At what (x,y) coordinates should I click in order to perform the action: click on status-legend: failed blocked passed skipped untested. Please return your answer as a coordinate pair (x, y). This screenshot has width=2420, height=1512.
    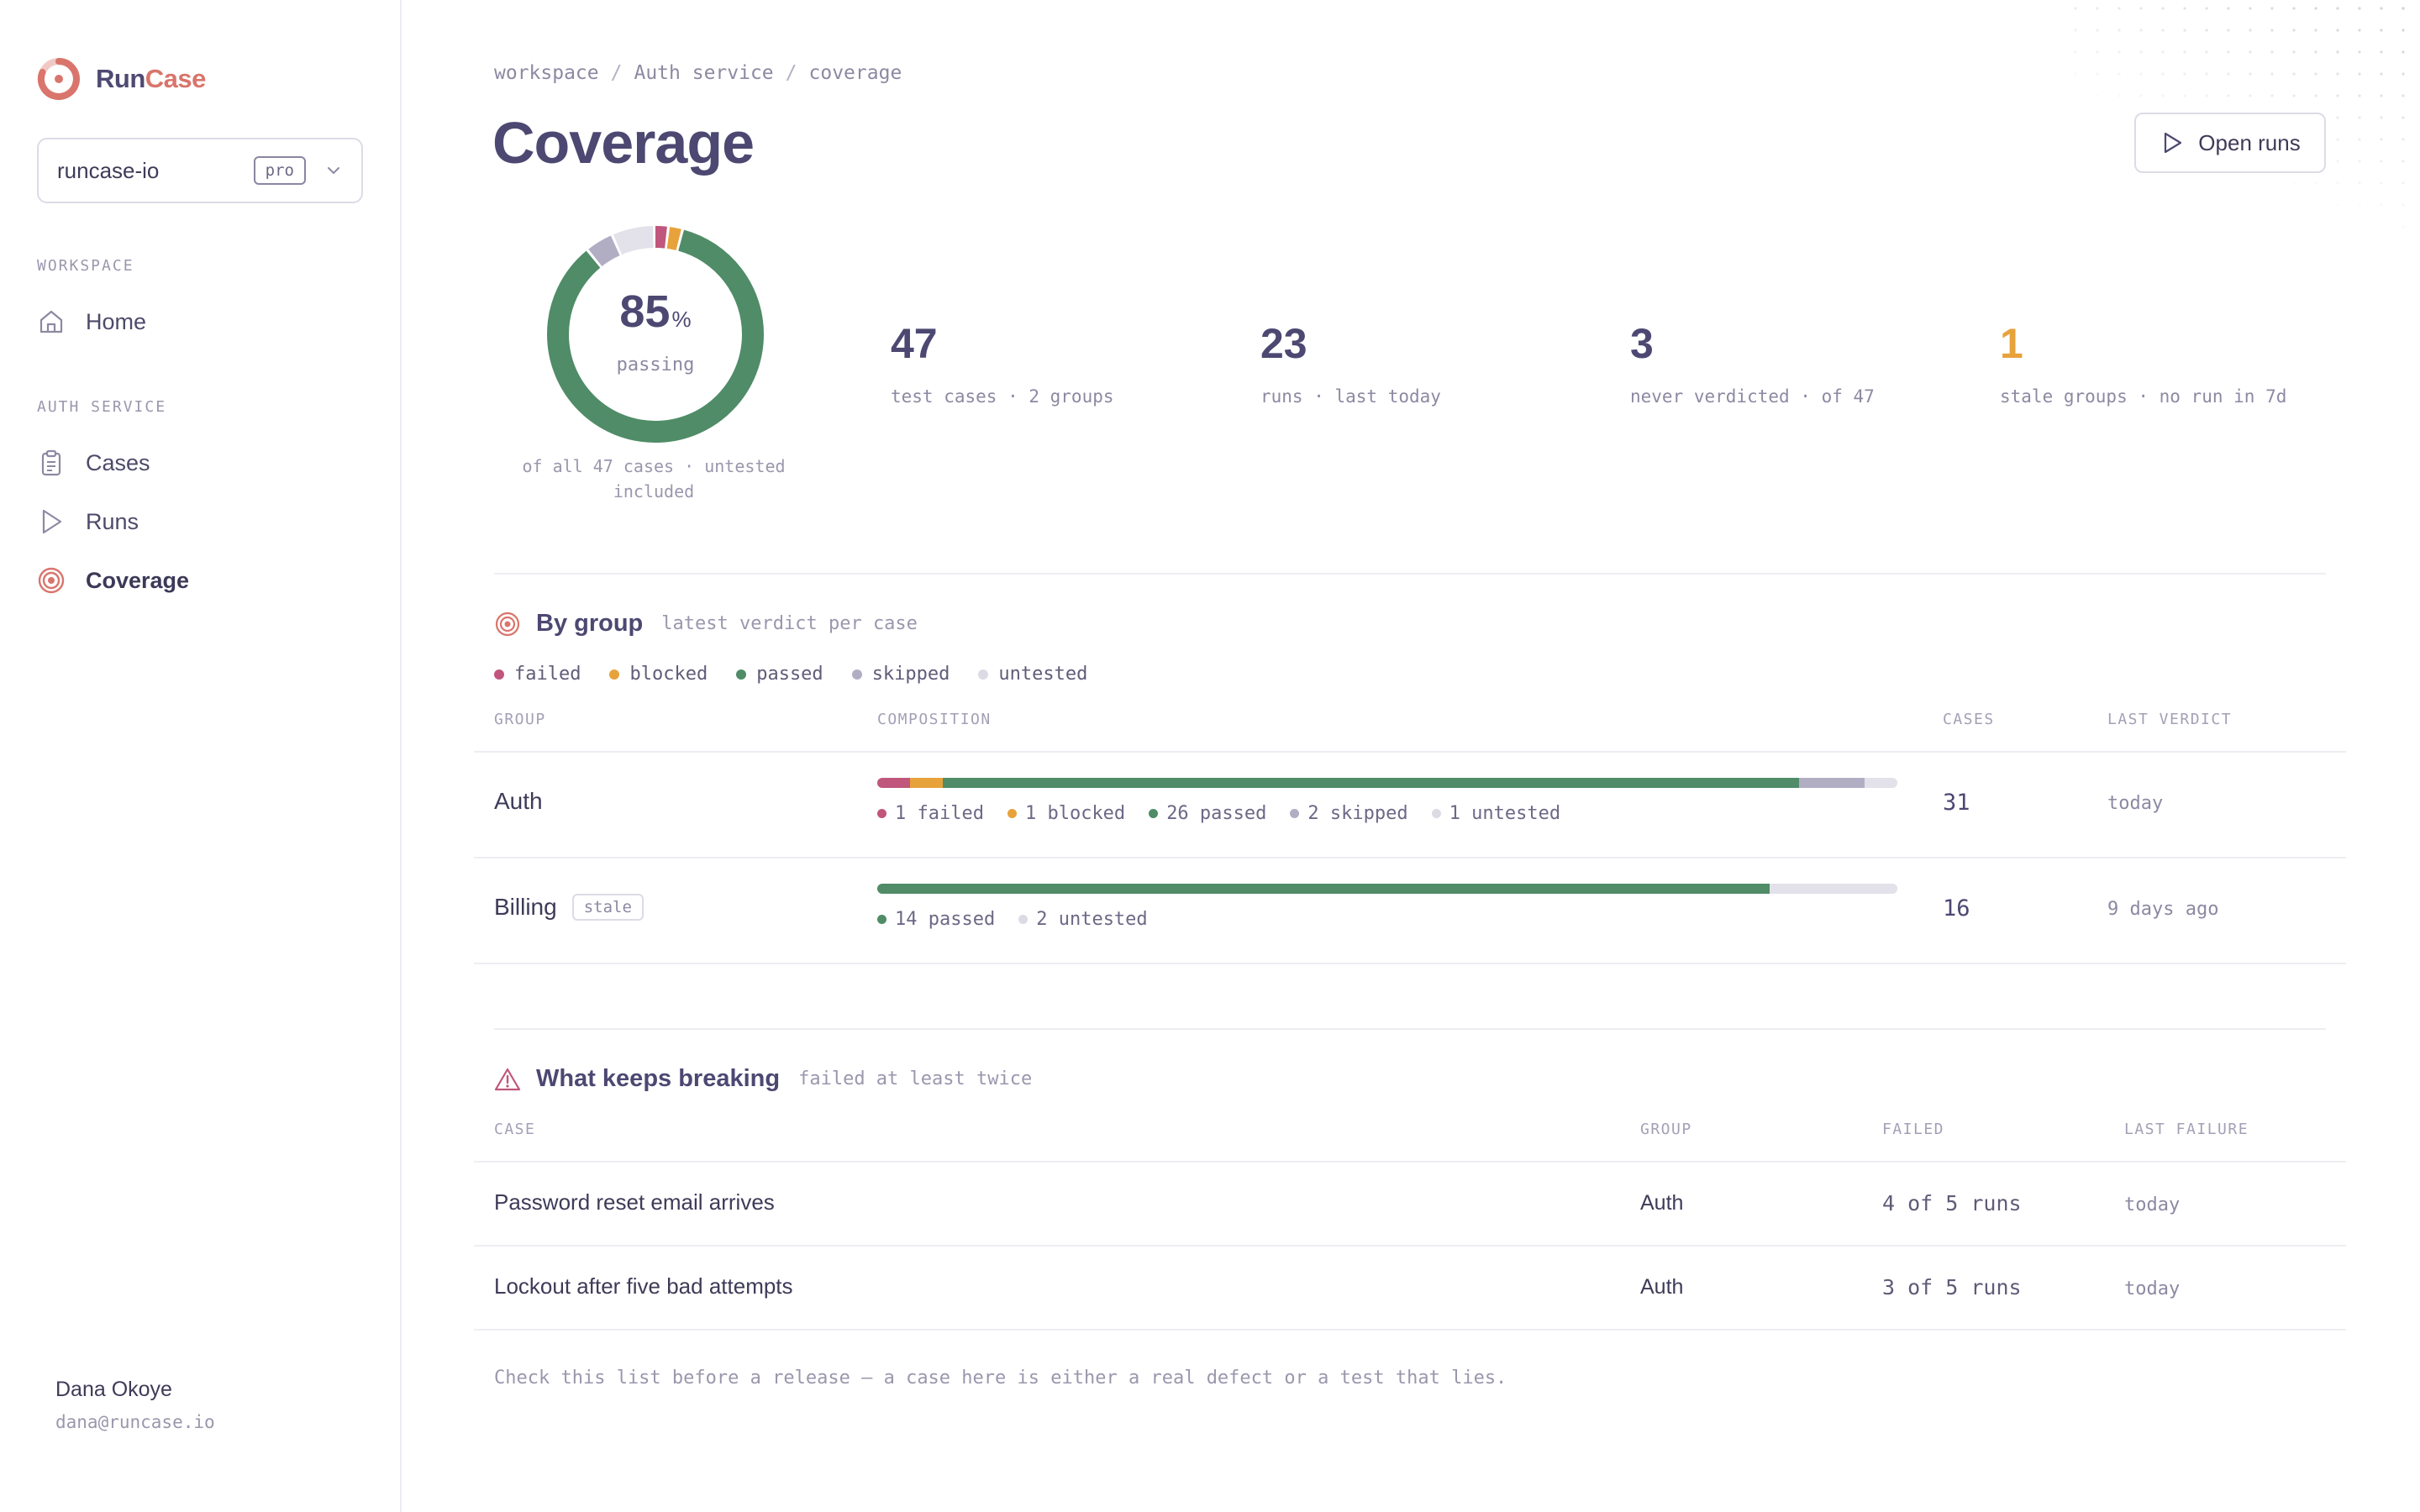
    Looking at the image, I should click on (805, 674).